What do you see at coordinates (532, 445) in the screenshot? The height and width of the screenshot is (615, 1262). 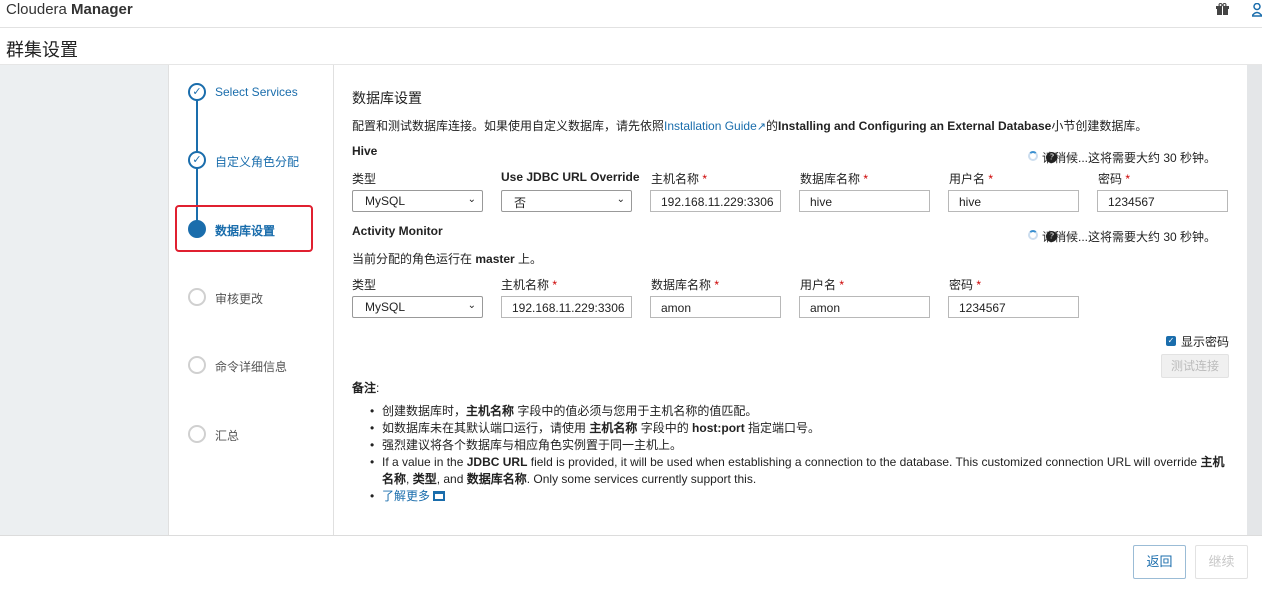 I see `note-text: 强烈建议将各个数据库与相应角色实例置于同一主机上。` at bounding box center [532, 445].